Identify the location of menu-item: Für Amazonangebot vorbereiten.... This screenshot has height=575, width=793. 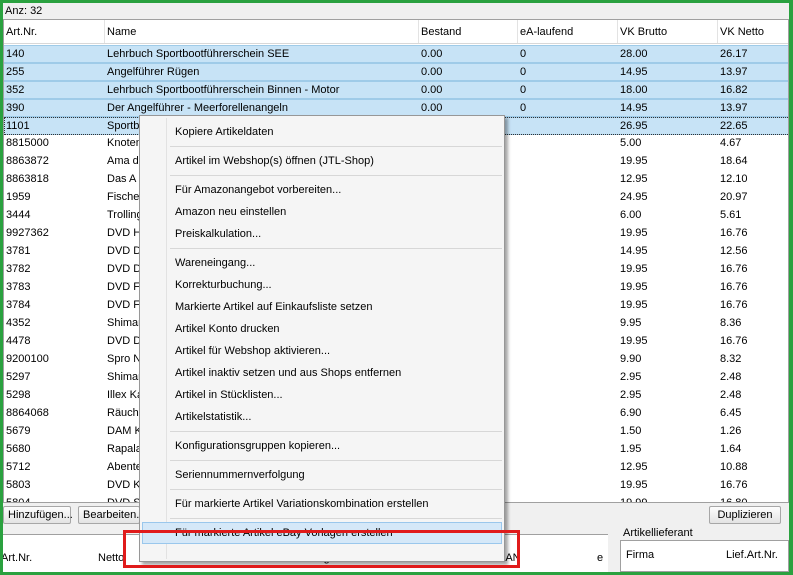
(322, 190).